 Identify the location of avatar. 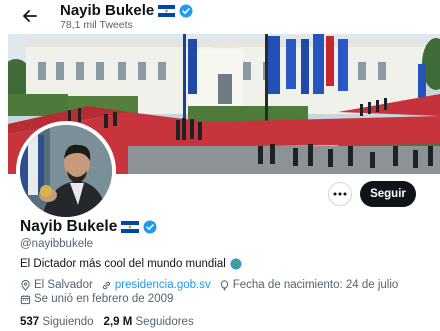
(66, 171).